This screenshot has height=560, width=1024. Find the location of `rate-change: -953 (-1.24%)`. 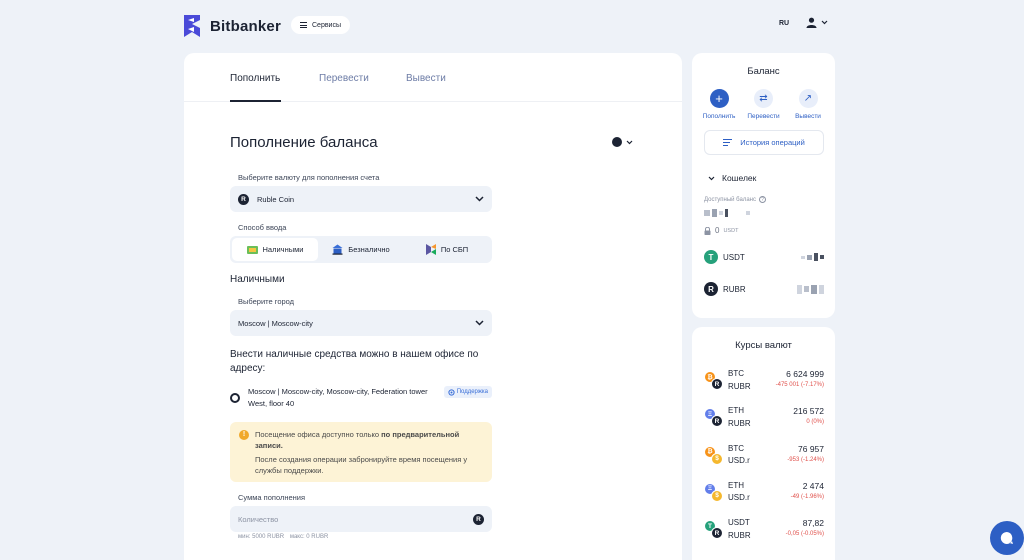

rate-change: -953 (-1.24%) is located at coordinates (805, 459).